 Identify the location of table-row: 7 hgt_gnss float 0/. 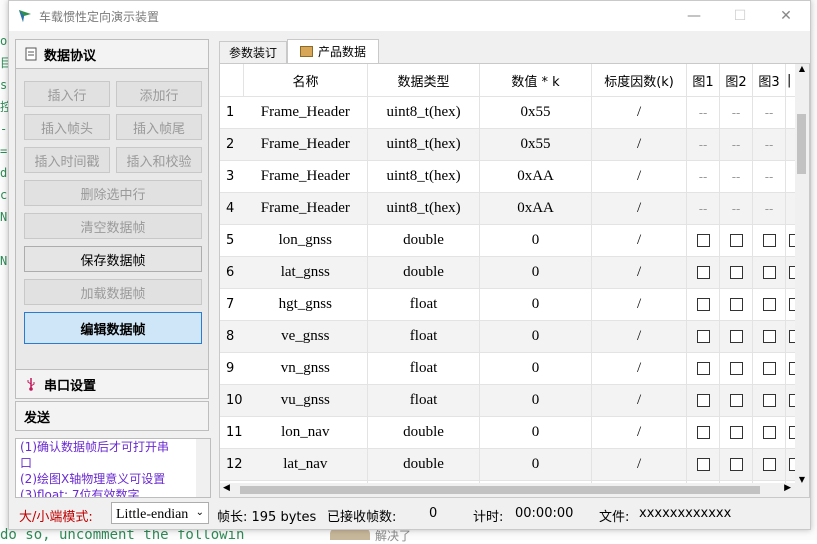
(513, 304).